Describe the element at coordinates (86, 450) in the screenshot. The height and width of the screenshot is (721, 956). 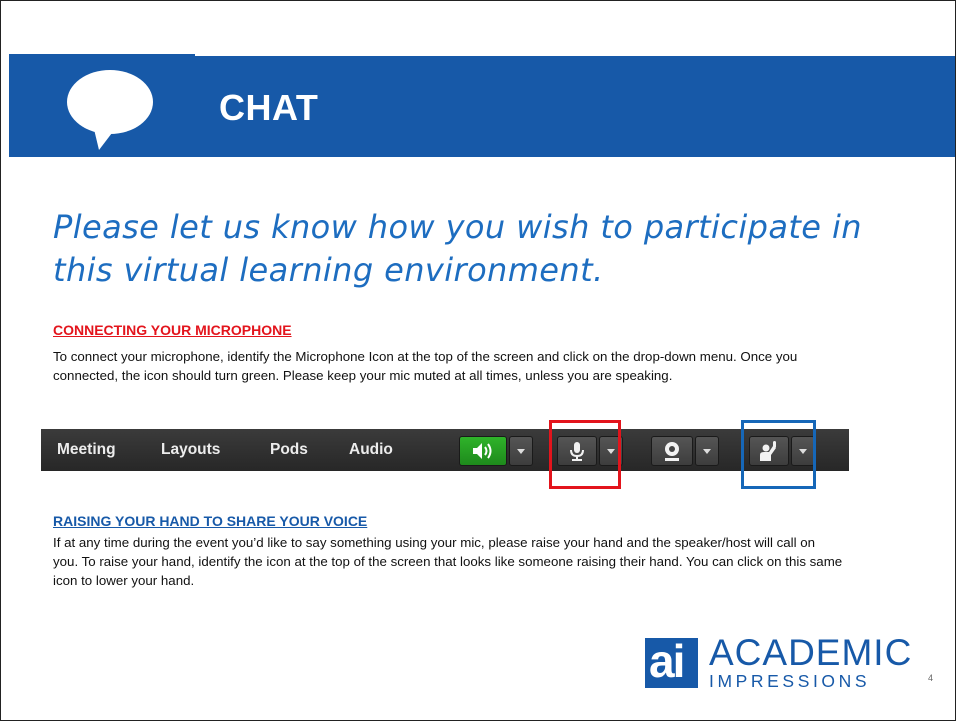
I see `menu-meeting: Meeting` at that location.